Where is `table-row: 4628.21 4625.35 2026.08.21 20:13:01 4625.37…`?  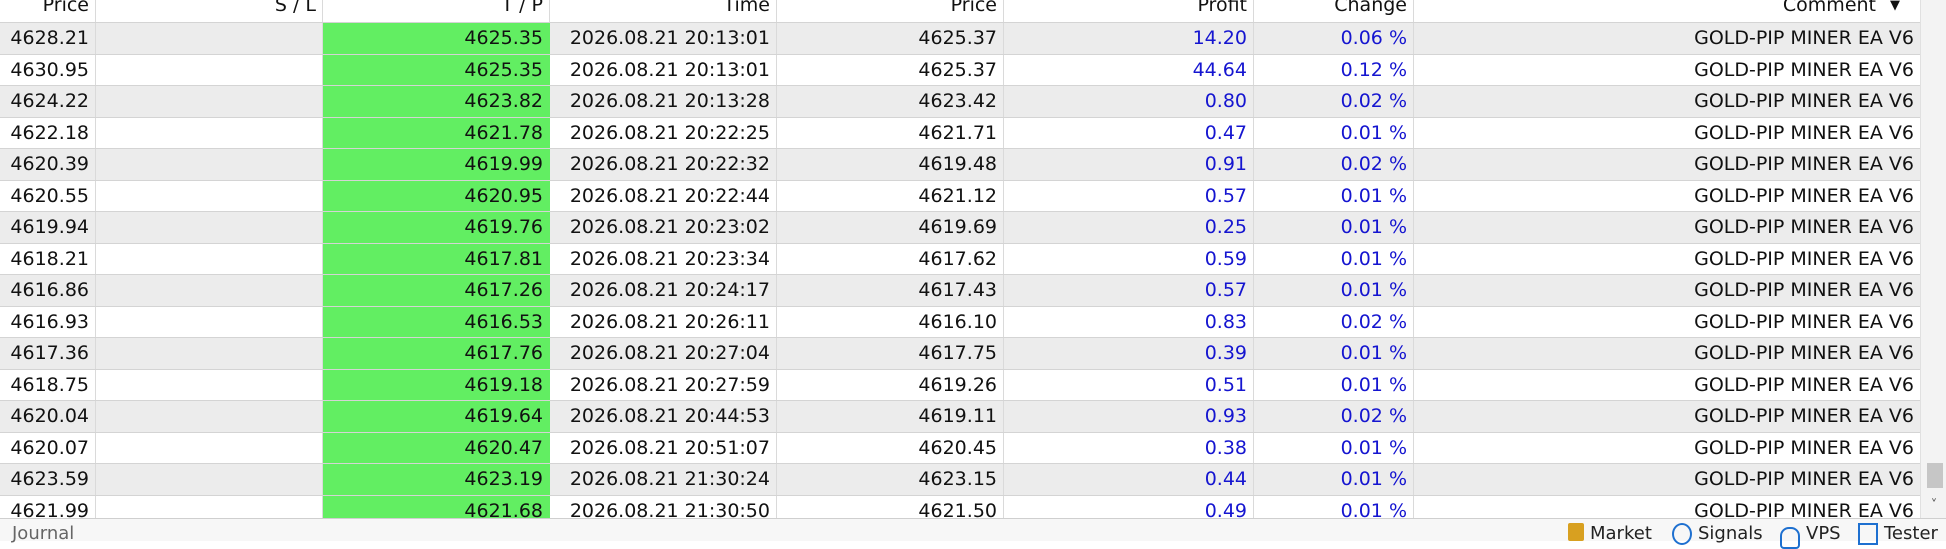
table-row: 4628.21 4625.35 2026.08.21 20:13:01 4625.37… is located at coordinates (960, 39).